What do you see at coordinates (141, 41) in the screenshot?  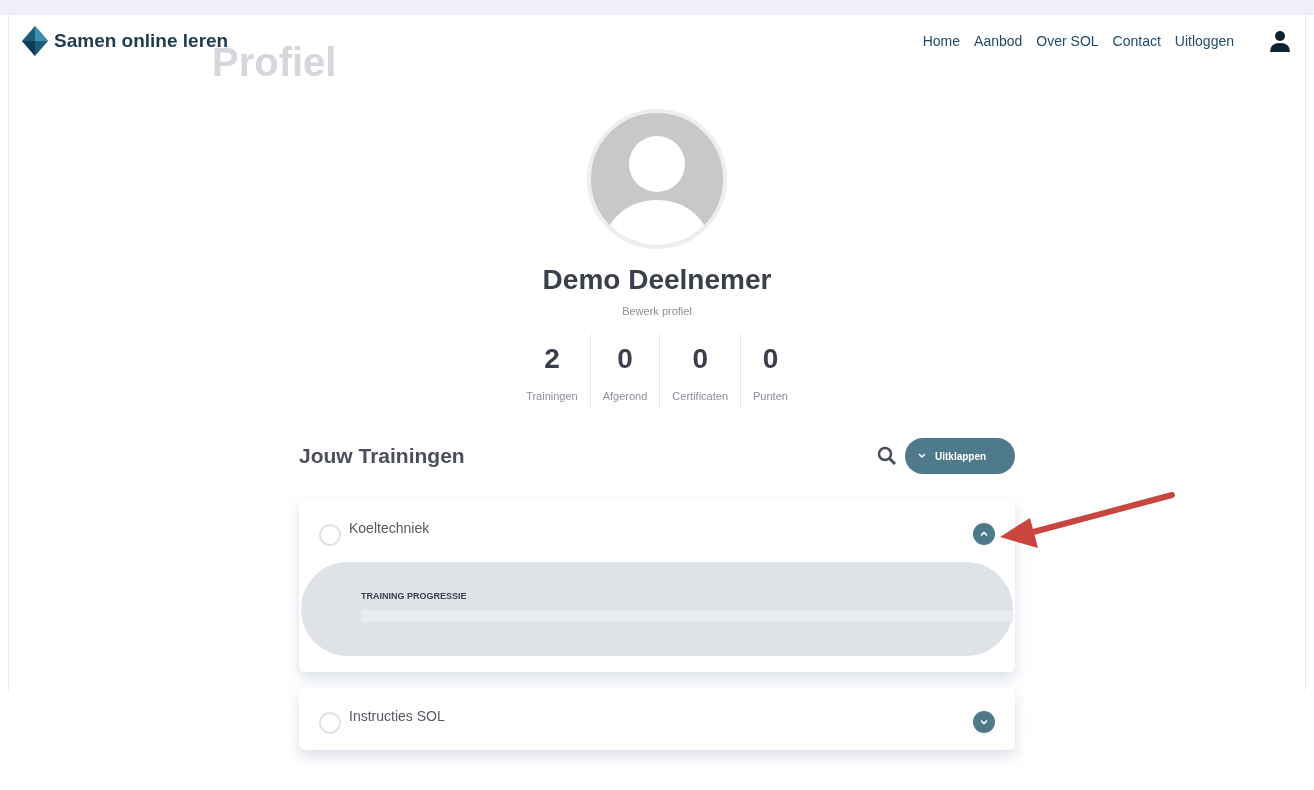 I see `brand-name: Samen online leren` at bounding box center [141, 41].